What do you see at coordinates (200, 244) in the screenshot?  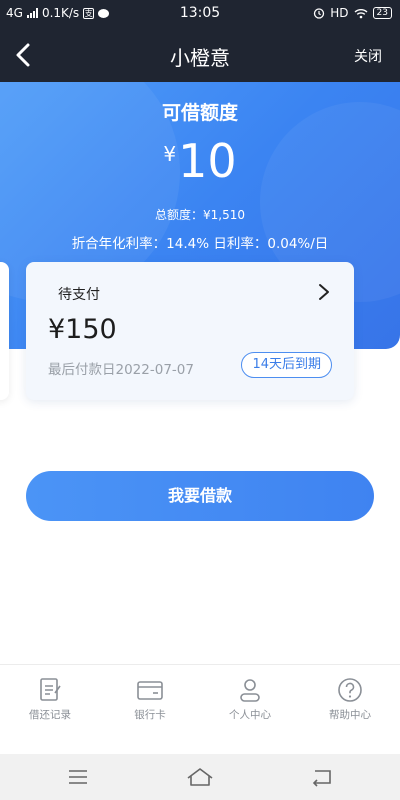 I see `interest-rate-text: 折合年化利率：14.4% 日利率：0.04%/日` at bounding box center [200, 244].